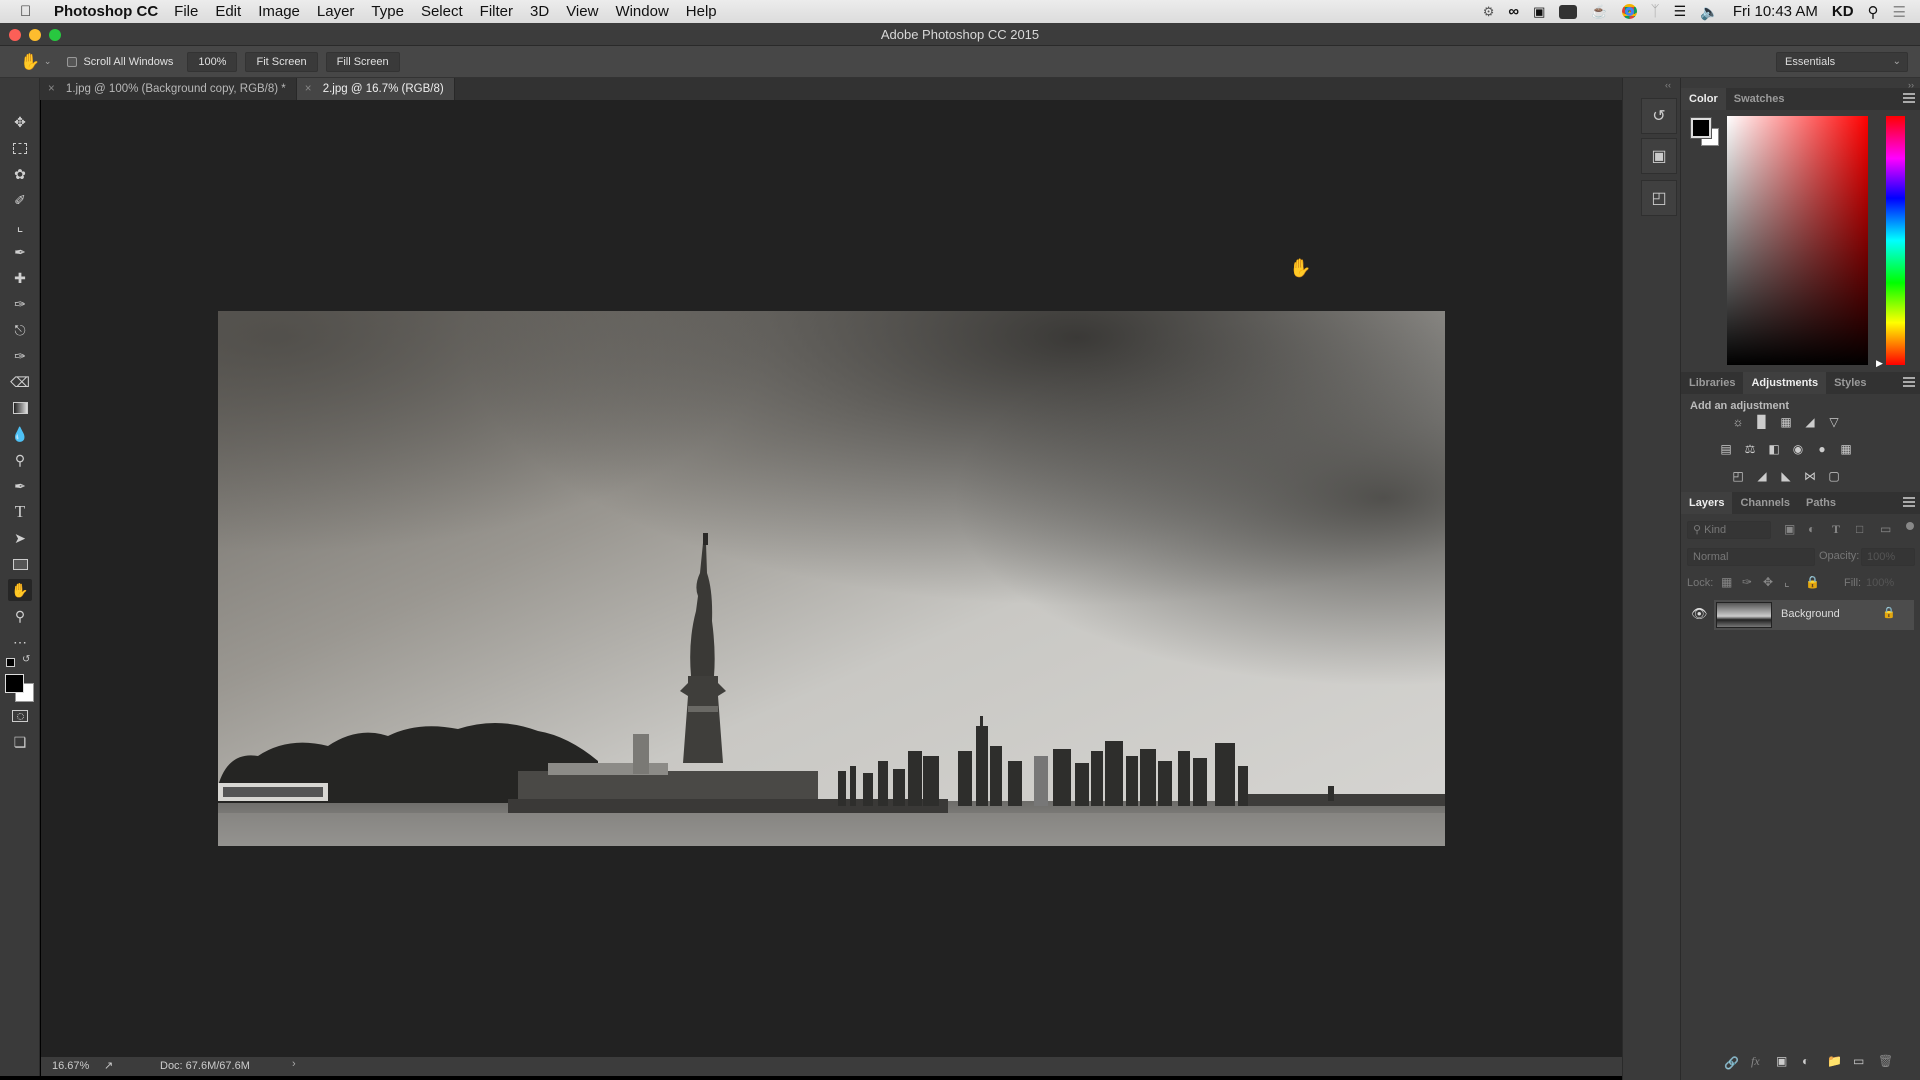 This screenshot has width=1920, height=1080. Describe the element at coordinates (1768, 582) in the screenshot. I see `lock-position-icon: ✥` at that location.